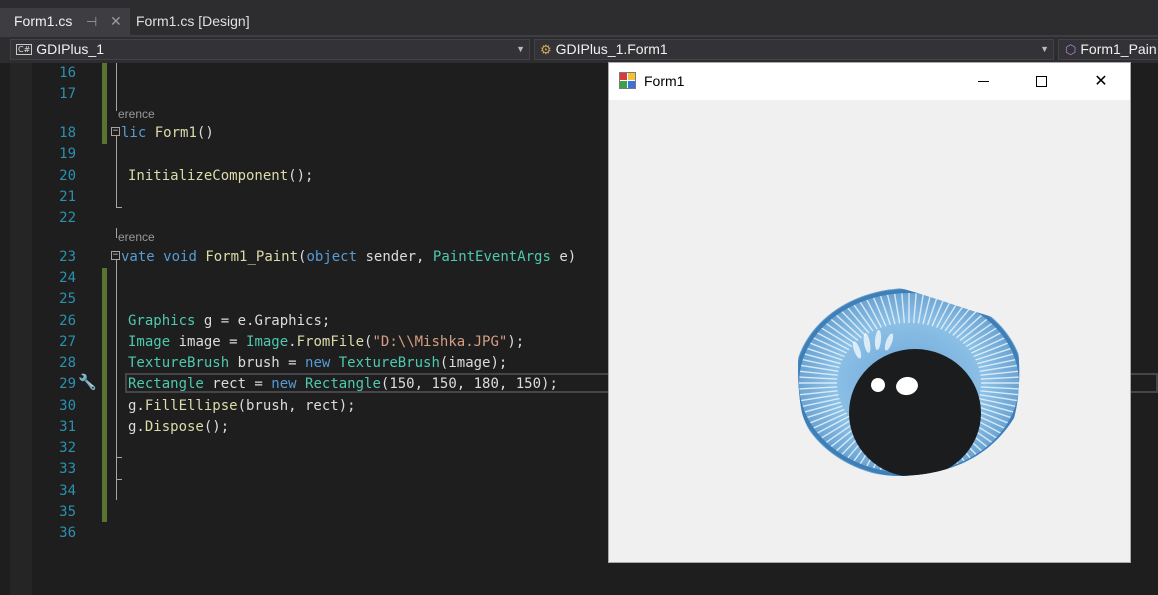  Describe the element at coordinates (67, 342) in the screenshot. I see `line-number: 27` at that location.